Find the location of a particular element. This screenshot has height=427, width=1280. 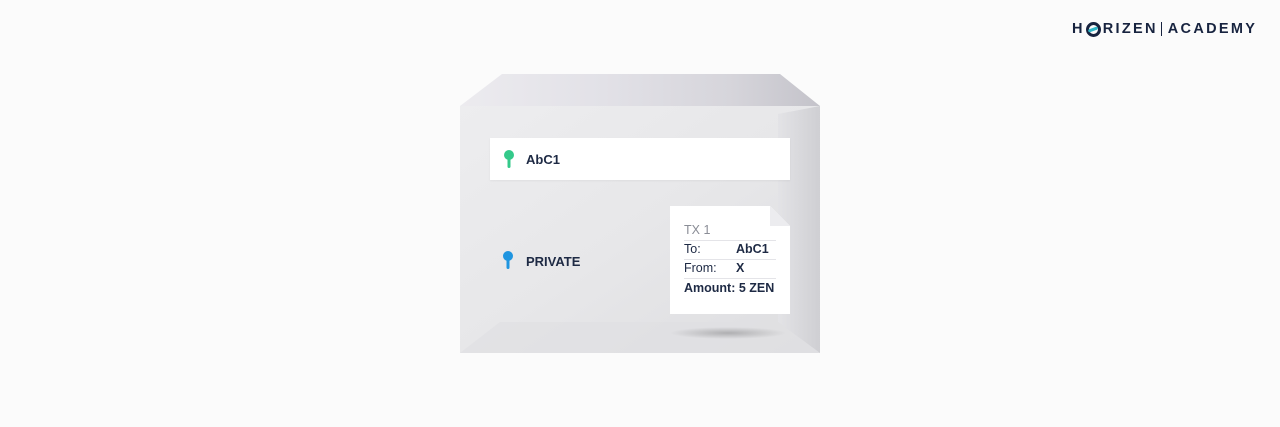

transaction-title: TX 1 is located at coordinates (697, 230).